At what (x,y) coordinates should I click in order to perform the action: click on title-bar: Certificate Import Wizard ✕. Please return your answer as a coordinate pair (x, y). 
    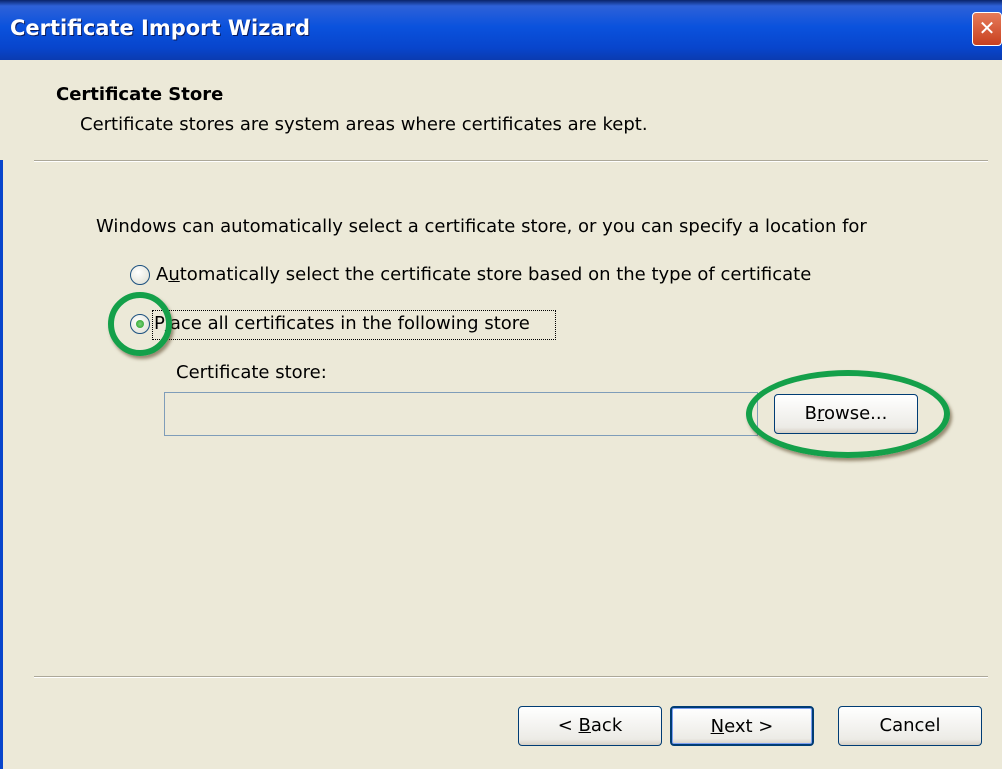
    Looking at the image, I should click on (501, 30).